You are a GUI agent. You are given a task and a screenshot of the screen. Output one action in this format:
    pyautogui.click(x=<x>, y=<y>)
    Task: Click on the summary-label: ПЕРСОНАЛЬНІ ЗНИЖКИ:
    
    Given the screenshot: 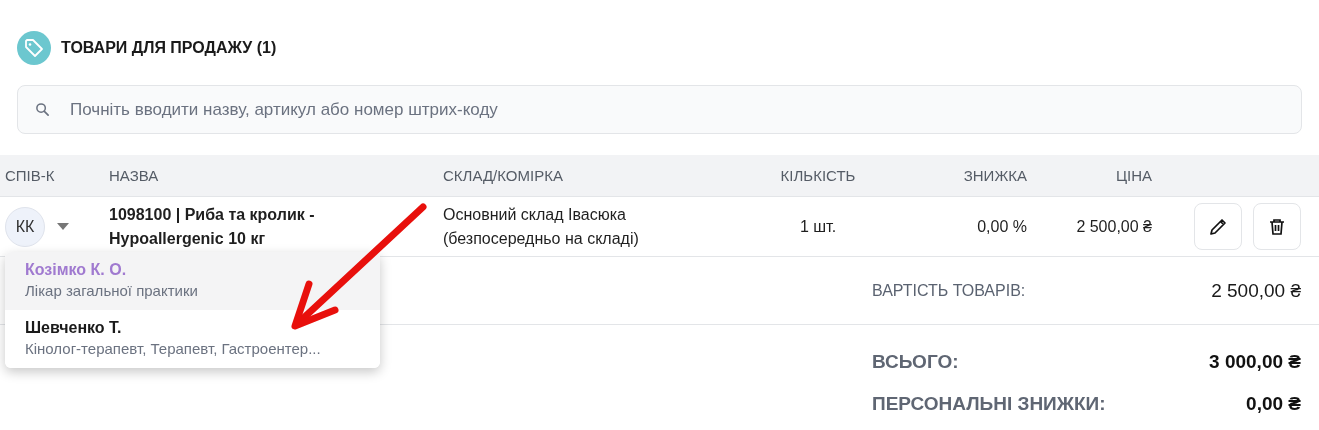 What is the action you would take?
    pyautogui.click(x=989, y=404)
    